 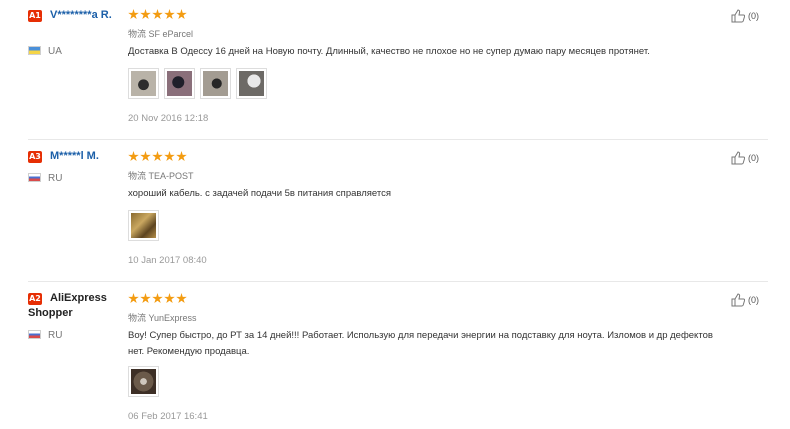 What do you see at coordinates (168, 416) in the screenshot?
I see `review-date: 06 Feb 2017 16:41` at bounding box center [168, 416].